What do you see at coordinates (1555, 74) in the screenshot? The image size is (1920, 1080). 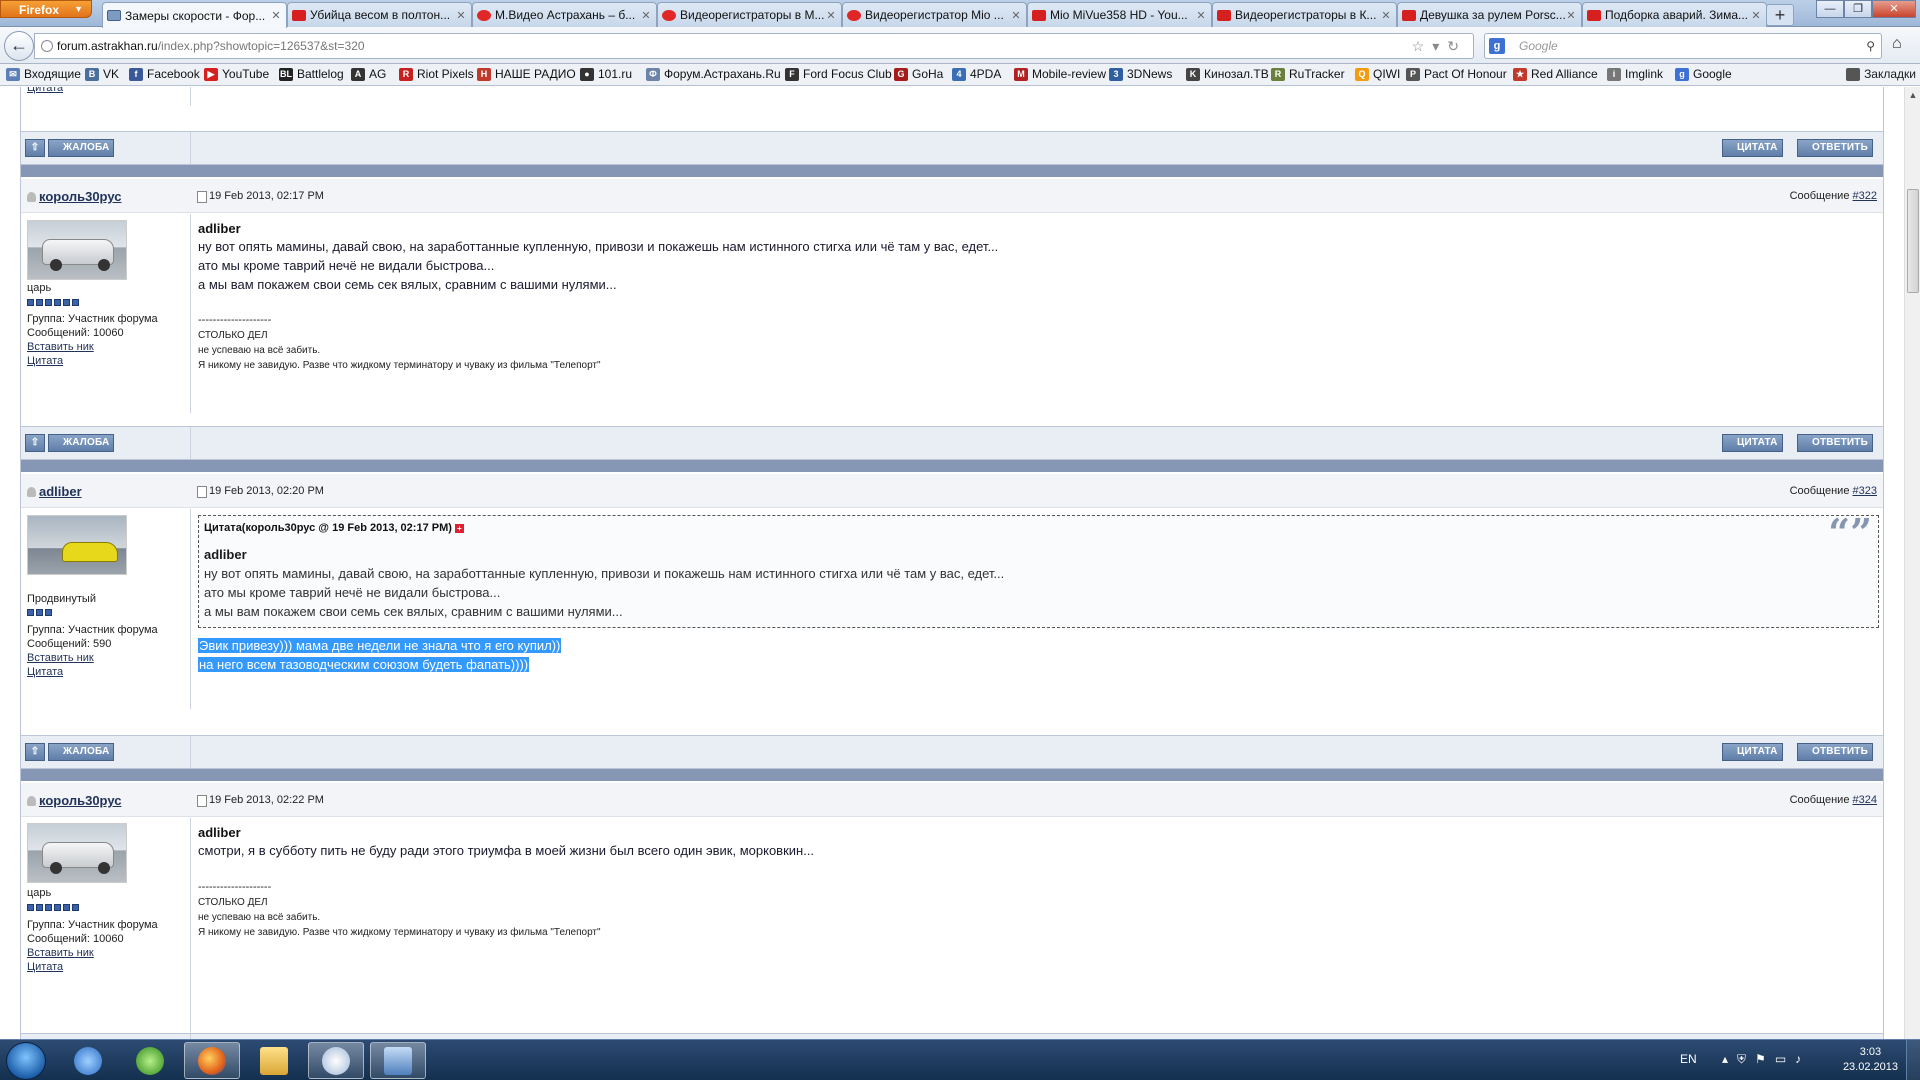 I see `bookmark-item: ★ Red Alliance` at bounding box center [1555, 74].